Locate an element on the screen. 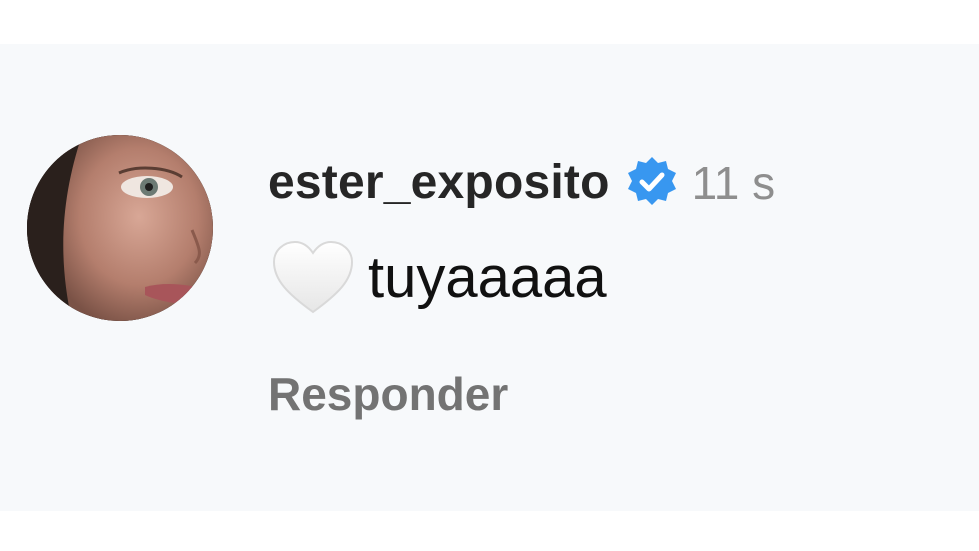 The width and height of the screenshot is (979, 551). comment-body: tuyaaaaa is located at coordinates (438, 278).